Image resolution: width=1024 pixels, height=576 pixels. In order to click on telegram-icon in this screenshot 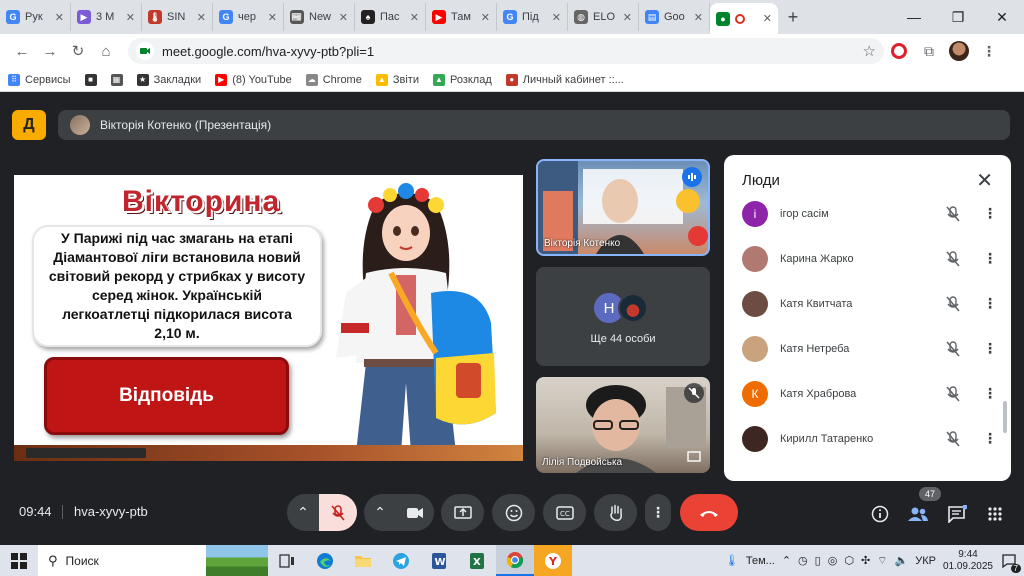, I will do `click(401, 560)`.